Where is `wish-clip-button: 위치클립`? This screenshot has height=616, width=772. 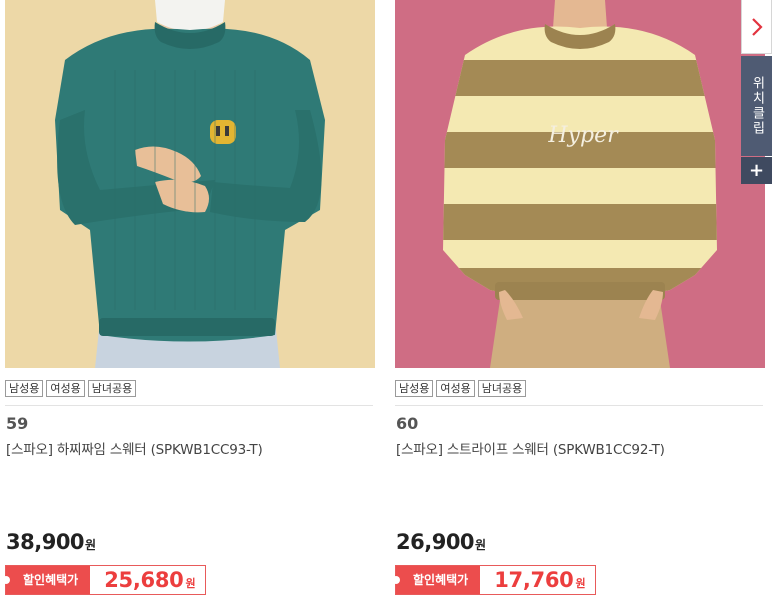 wish-clip-button: 위치클립 is located at coordinates (756, 106).